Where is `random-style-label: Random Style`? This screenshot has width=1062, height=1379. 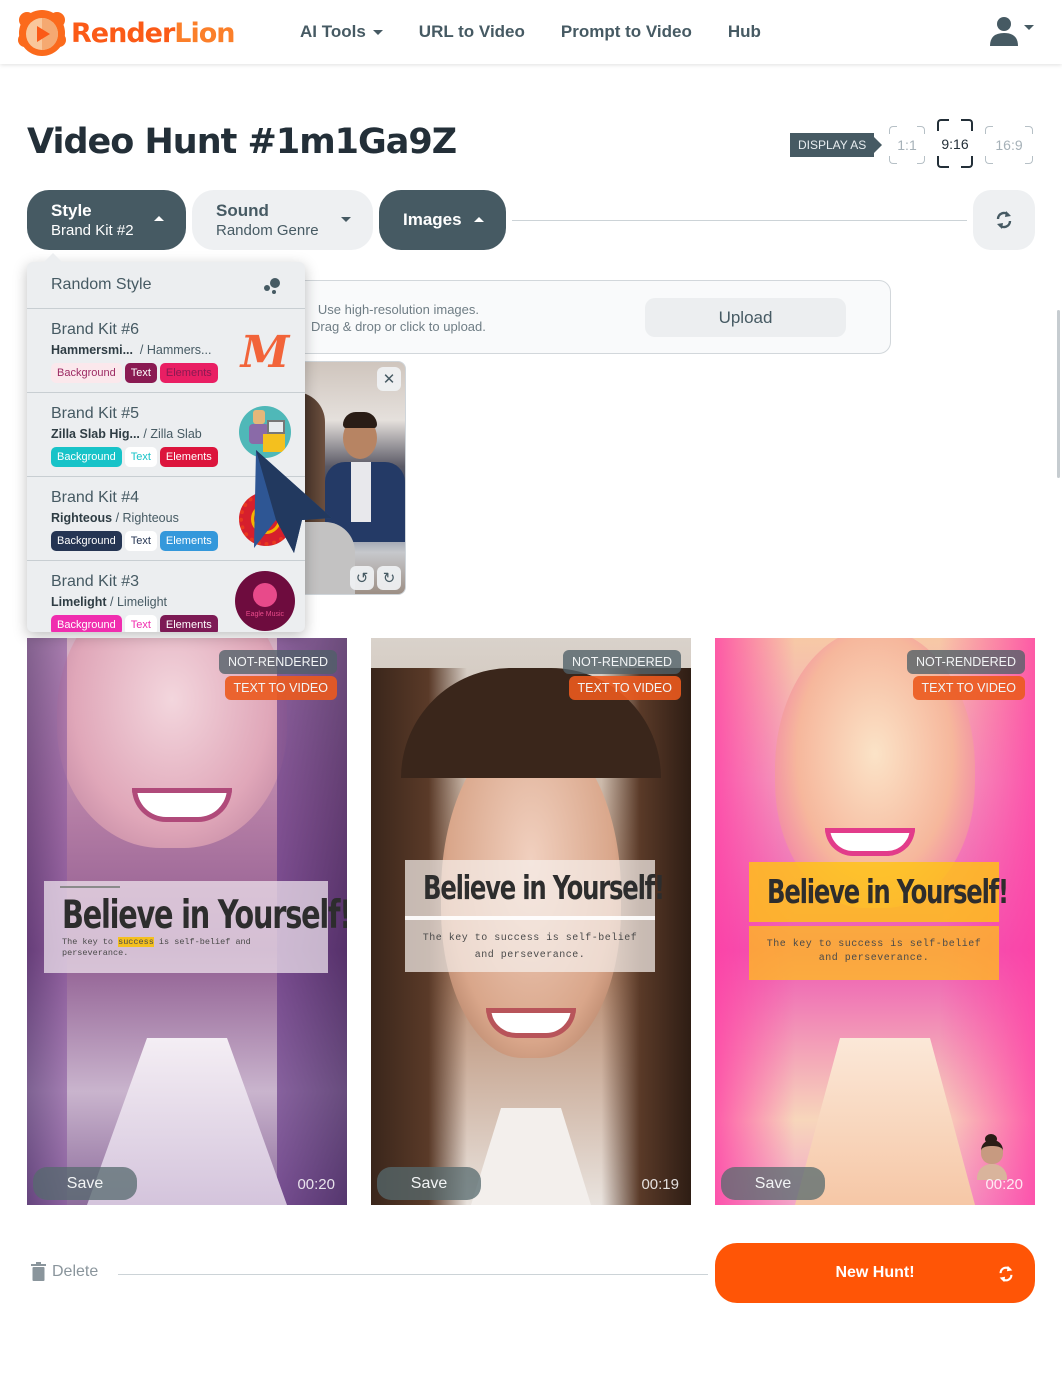 random-style-label: Random Style is located at coordinates (101, 284).